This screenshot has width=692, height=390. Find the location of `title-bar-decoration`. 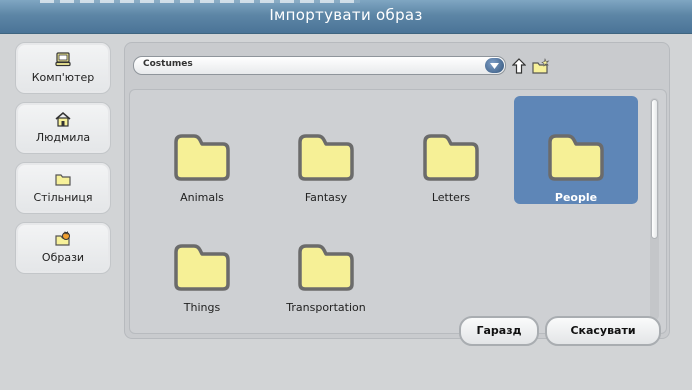

title-bar-decoration is located at coordinates (200, 1).